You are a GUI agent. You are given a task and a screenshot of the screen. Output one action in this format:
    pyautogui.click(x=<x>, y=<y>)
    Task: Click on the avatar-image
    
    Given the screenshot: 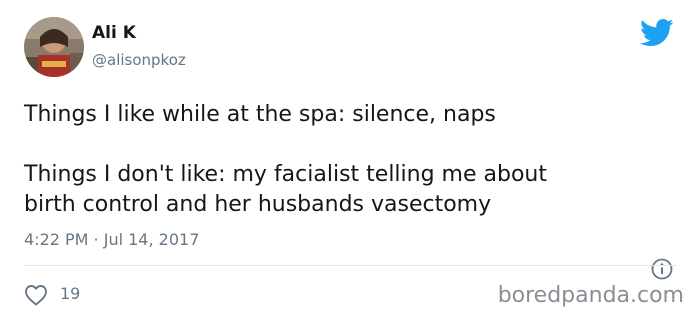 What is the action you would take?
    pyautogui.click(x=54, y=47)
    